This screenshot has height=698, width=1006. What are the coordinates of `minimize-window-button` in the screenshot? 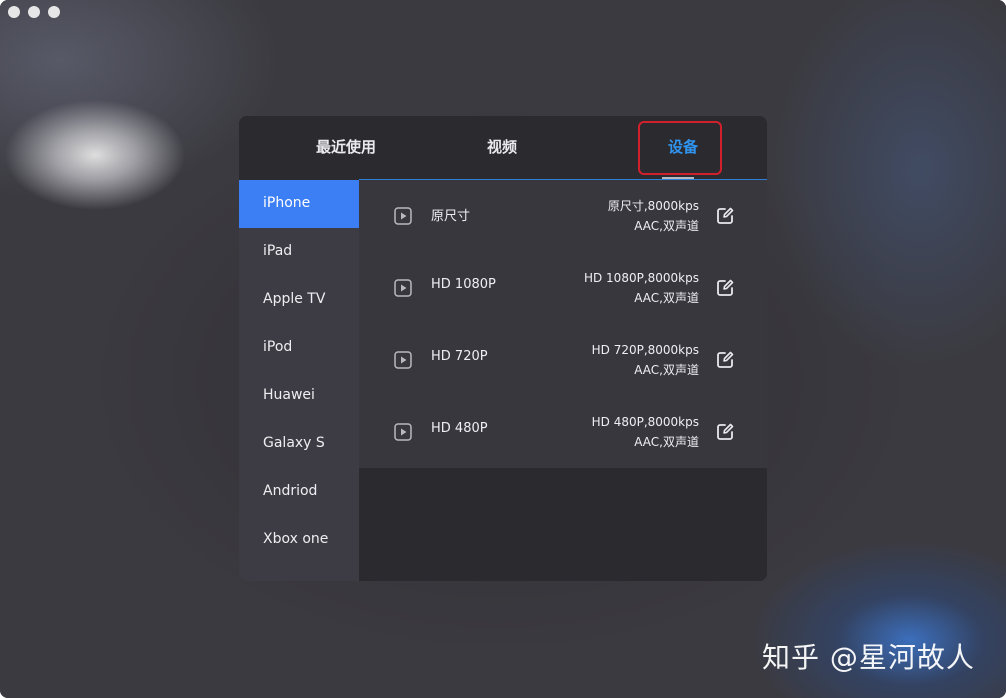 It's located at (34, 12).